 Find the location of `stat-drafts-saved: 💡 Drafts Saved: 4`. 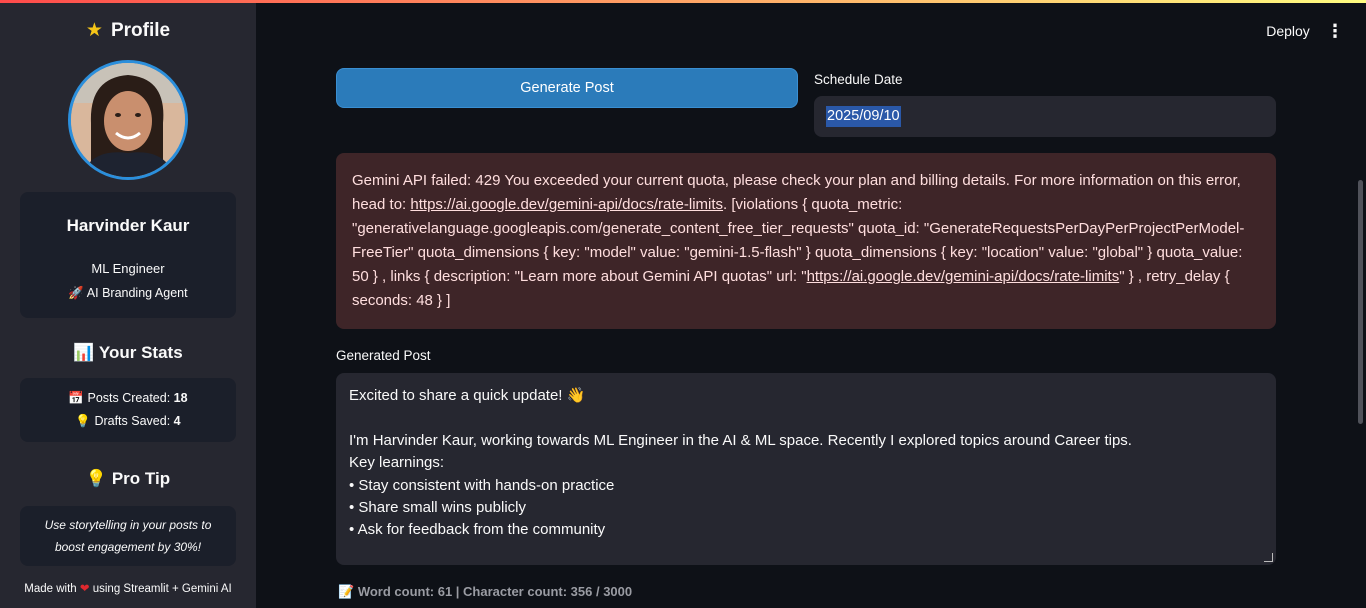

stat-drafts-saved: 💡 Drafts Saved: 4 is located at coordinates (128, 421).